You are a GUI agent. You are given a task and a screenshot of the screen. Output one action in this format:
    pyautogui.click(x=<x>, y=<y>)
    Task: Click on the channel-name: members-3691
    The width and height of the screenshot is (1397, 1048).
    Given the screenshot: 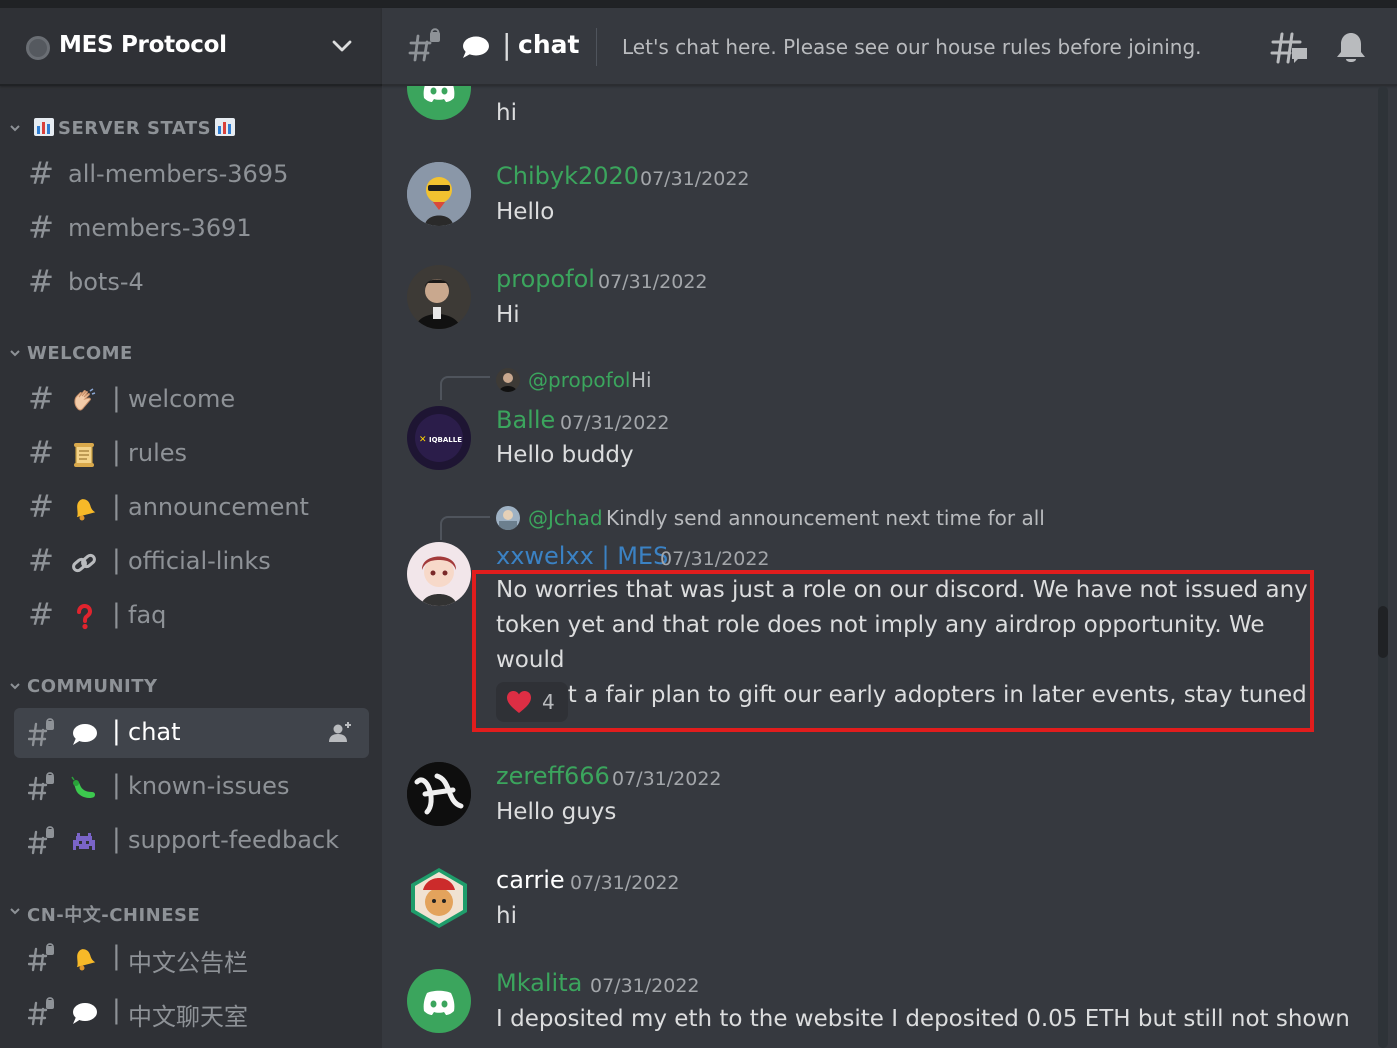 What is the action you would take?
    pyautogui.click(x=160, y=228)
    